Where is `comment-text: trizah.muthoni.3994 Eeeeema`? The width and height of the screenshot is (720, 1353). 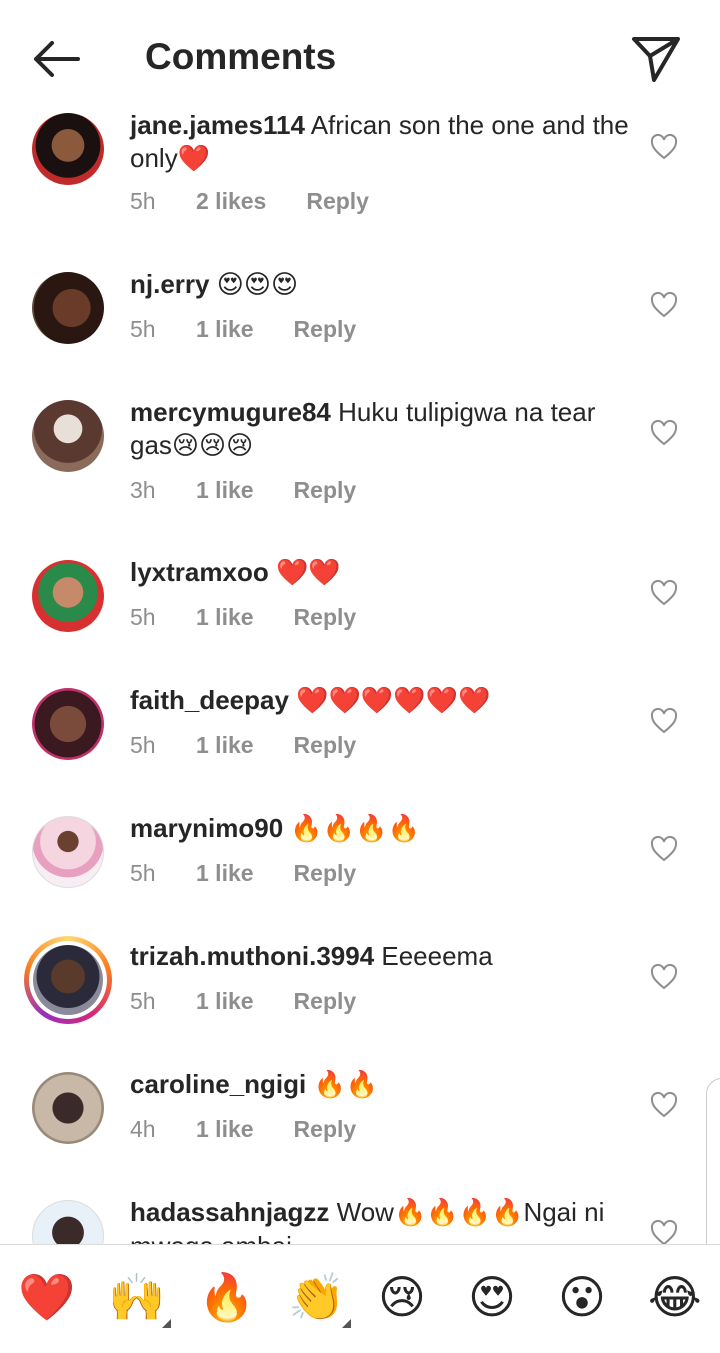 comment-text: trizah.muthoni.3994 Eeeeema is located at coordinates (380, 956).